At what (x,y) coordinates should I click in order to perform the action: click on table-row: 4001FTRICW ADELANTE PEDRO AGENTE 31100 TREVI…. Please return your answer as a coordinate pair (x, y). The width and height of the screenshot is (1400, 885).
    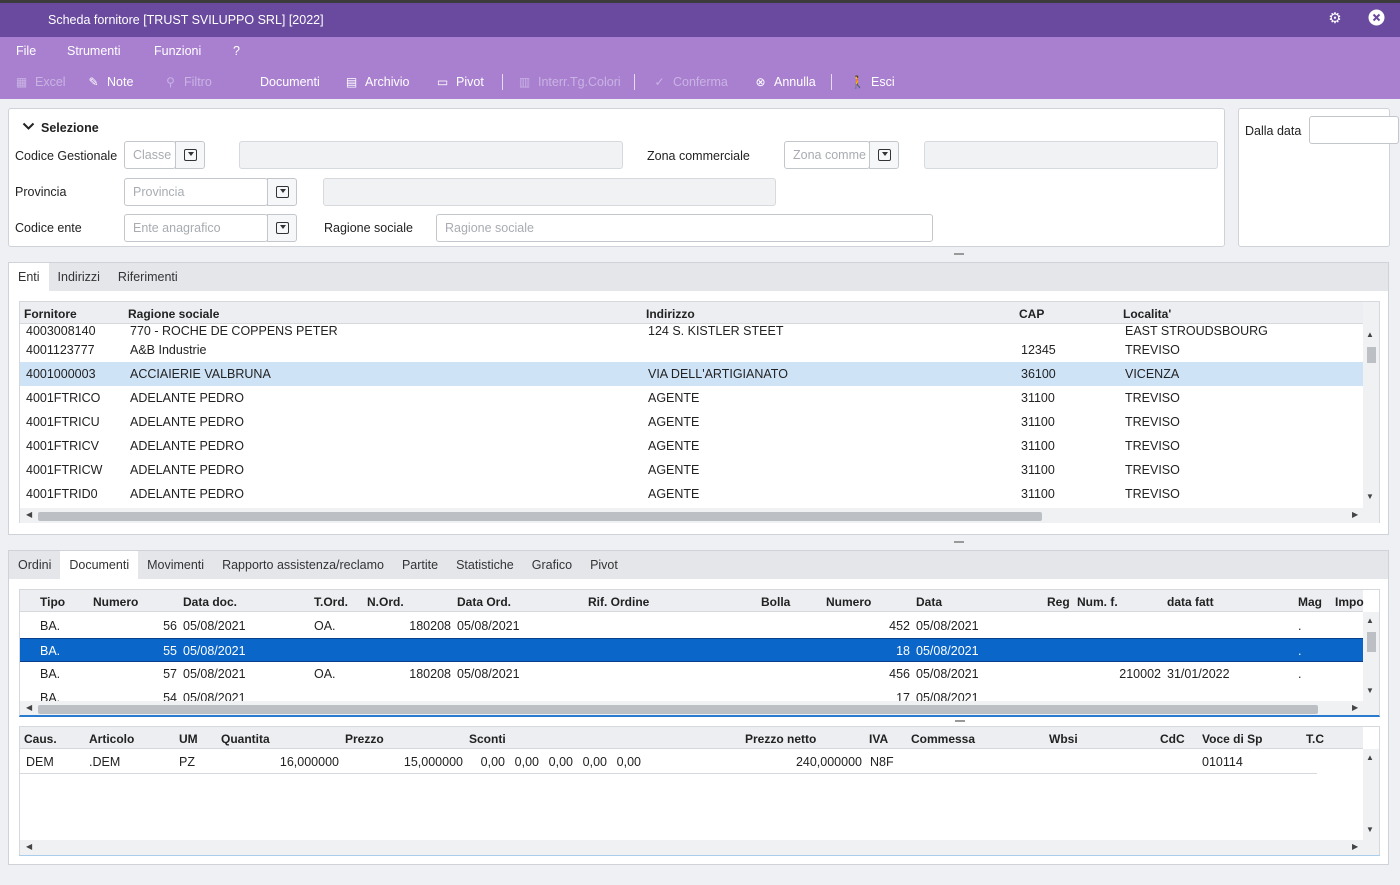
    Looking at the image, I should click on (691, 470).